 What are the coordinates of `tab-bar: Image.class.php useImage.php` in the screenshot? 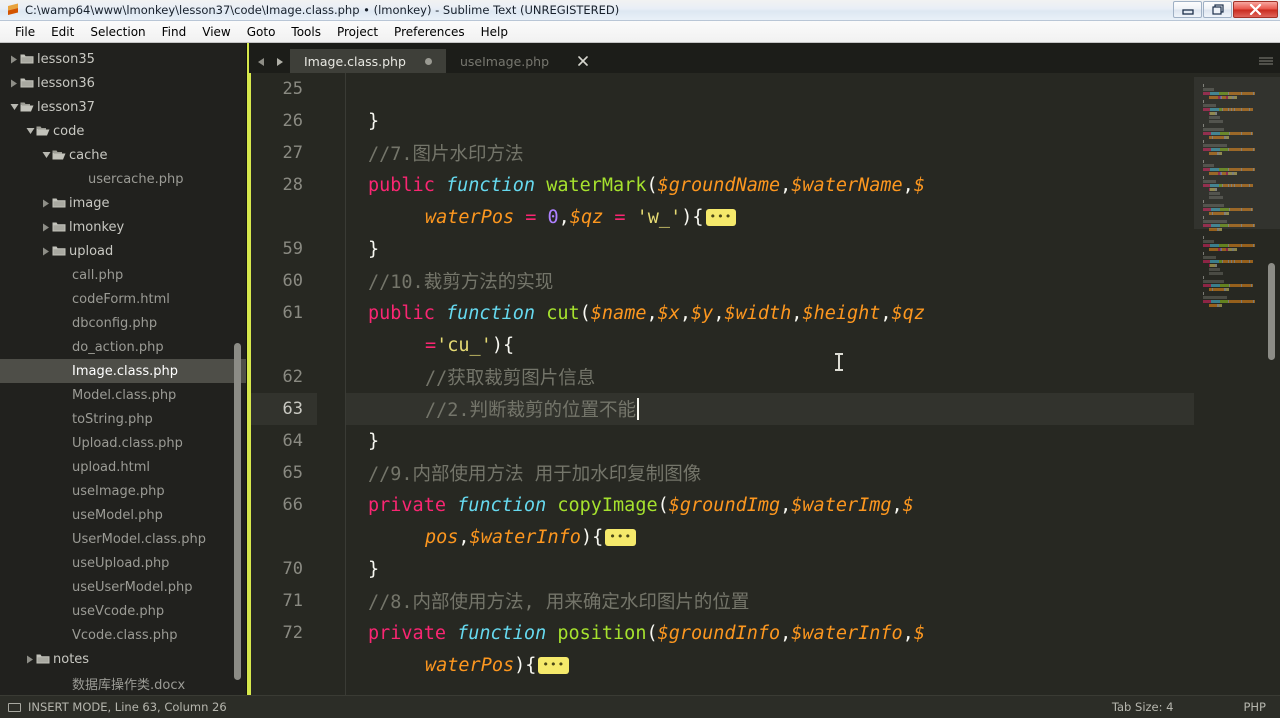 It's located at (764, 58).